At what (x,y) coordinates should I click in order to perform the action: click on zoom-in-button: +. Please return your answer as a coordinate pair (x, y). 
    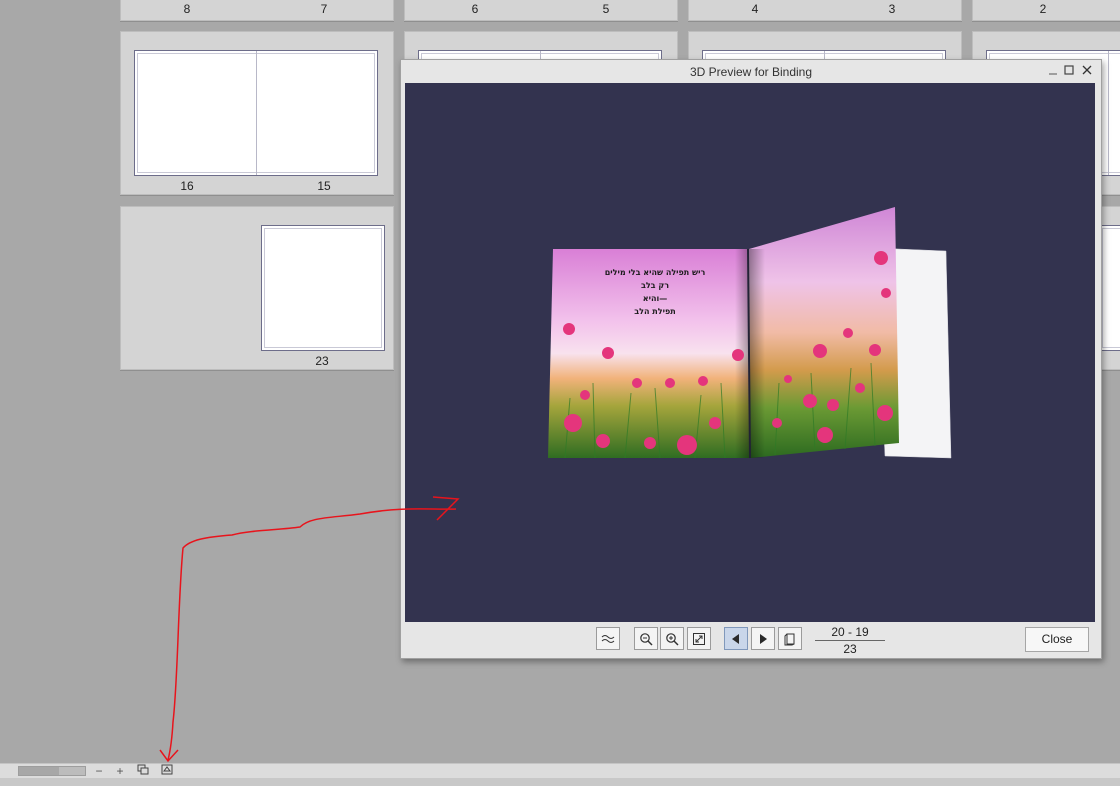
    Looking at the image, I should click on (120, 771).